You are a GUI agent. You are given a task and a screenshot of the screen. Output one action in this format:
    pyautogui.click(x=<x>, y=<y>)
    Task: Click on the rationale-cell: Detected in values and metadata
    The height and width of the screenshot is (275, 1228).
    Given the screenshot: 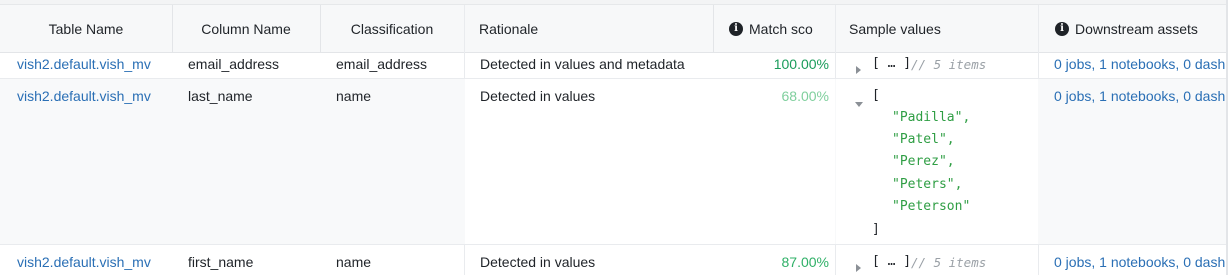 What is the action you would take?
    pyautogui.click(x=582, y=64)
    